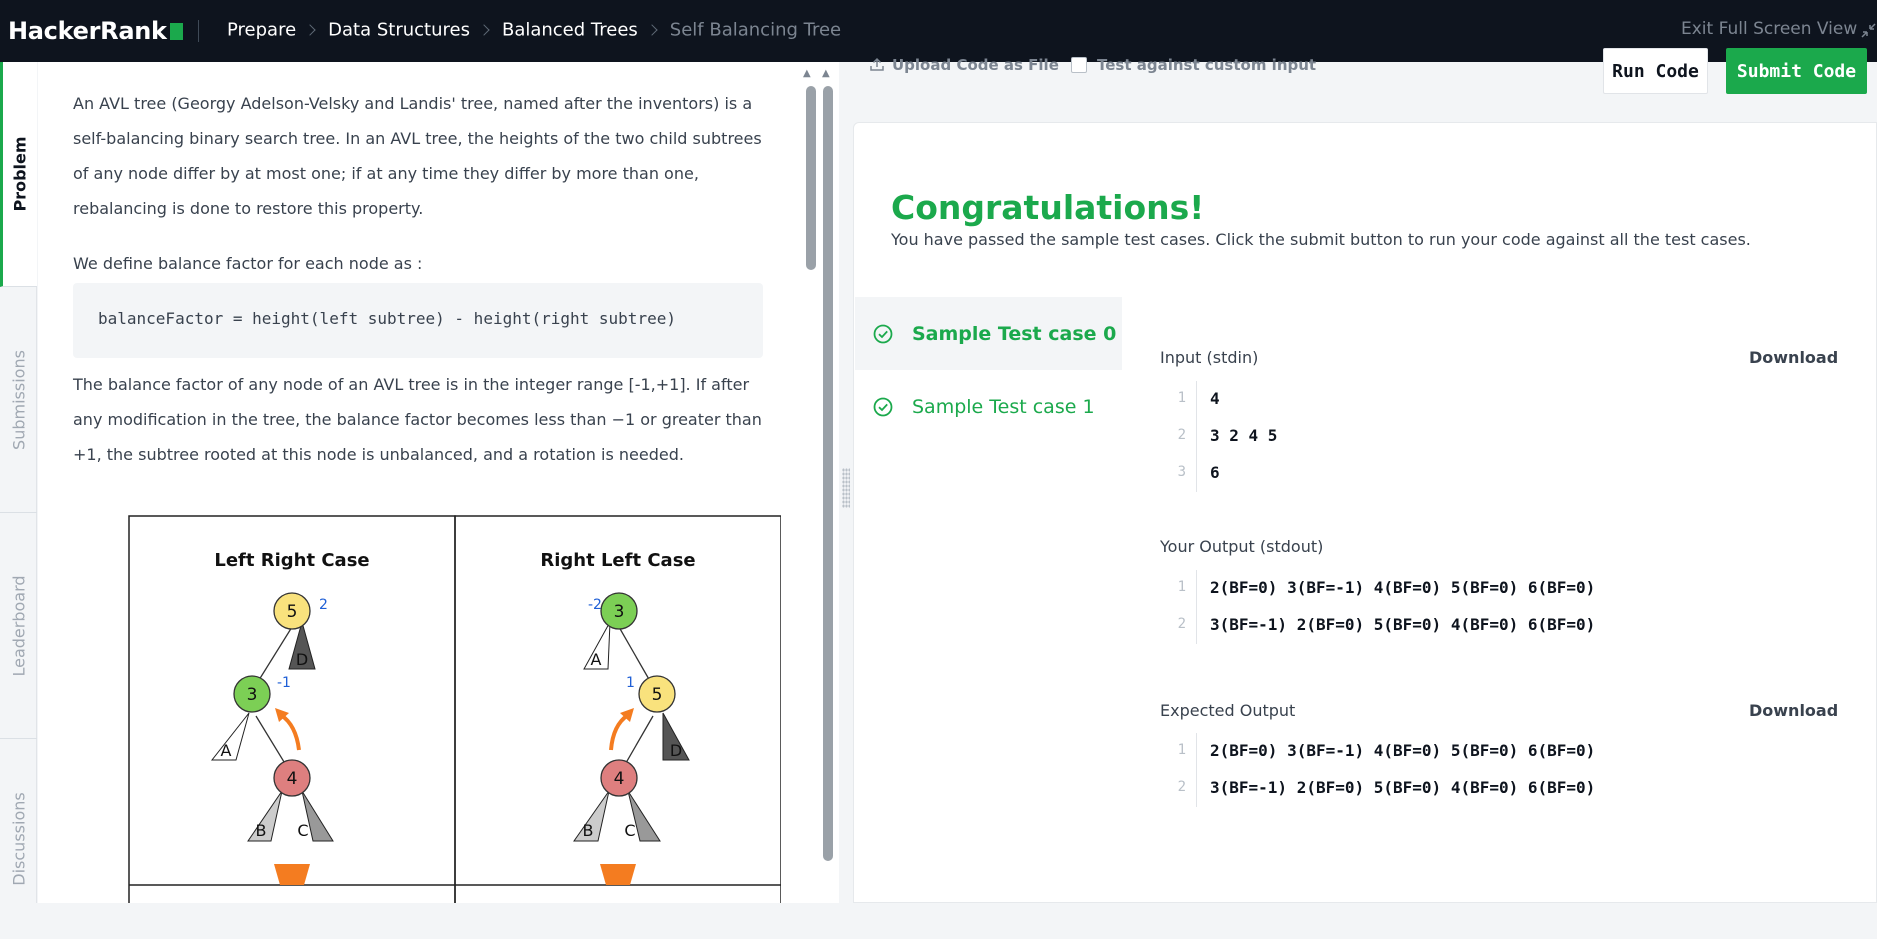 This screenshot has height=939, width=1877. I want to click on code-text: 4, so click(1215, 398).